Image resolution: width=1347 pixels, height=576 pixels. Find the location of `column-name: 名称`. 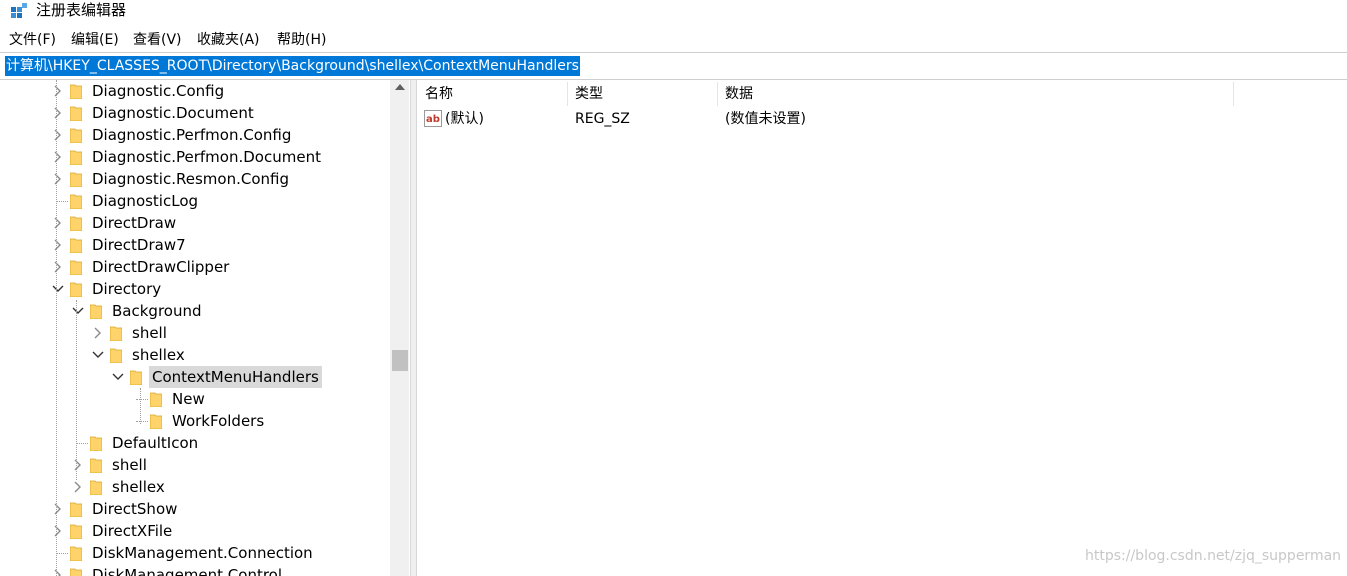

column-name: 名称 is located at coordinates (491, 94).